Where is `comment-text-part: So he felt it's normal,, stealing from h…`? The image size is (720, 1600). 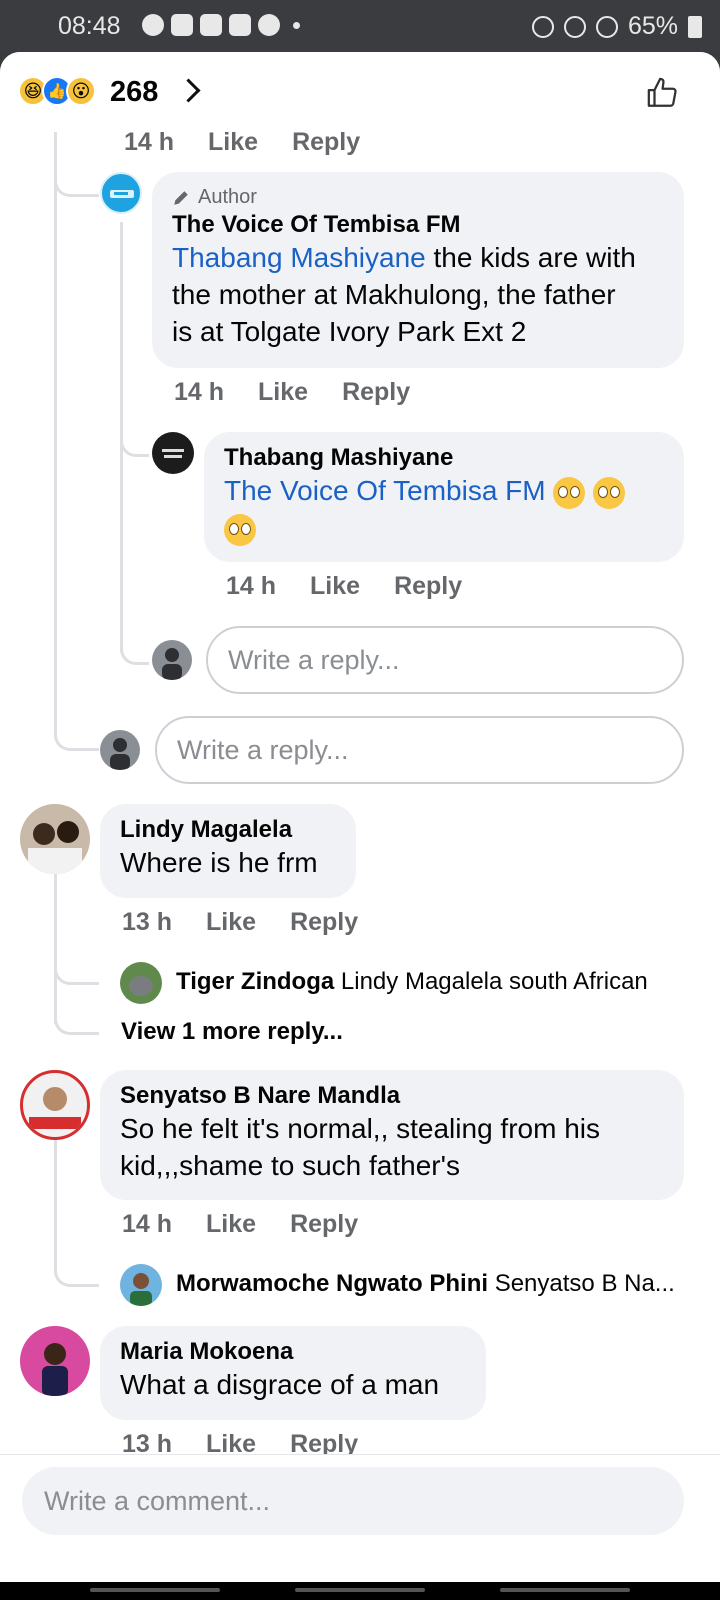
comment-text-part: So he felt it's normal,, stealing from h… is located at coordinates (360, 1128).